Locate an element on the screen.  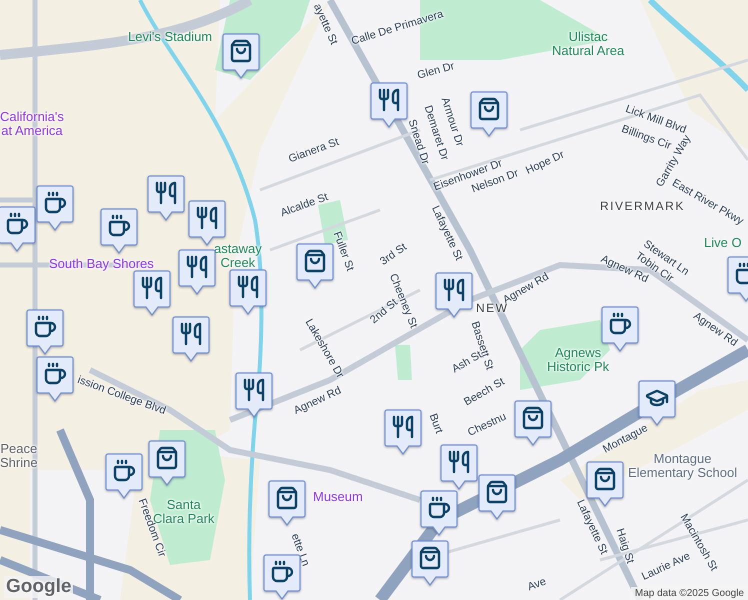
district-label: RIVERMARK is located at coordinates (642, 207).